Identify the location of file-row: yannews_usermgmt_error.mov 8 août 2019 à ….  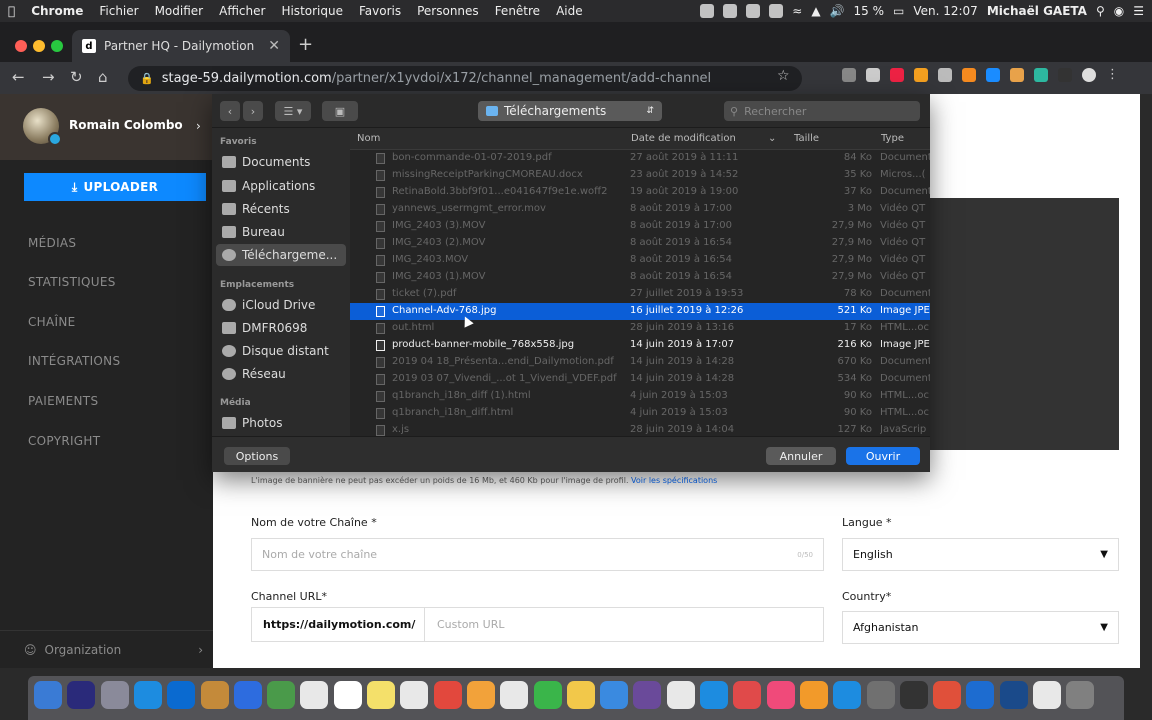
(640, 209).